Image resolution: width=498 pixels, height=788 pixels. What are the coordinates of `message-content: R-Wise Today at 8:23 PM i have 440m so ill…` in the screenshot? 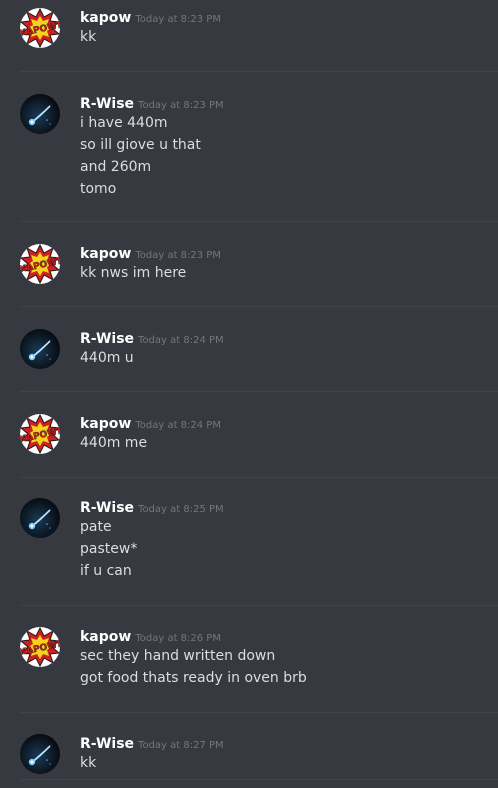 It's located at (284, 147).